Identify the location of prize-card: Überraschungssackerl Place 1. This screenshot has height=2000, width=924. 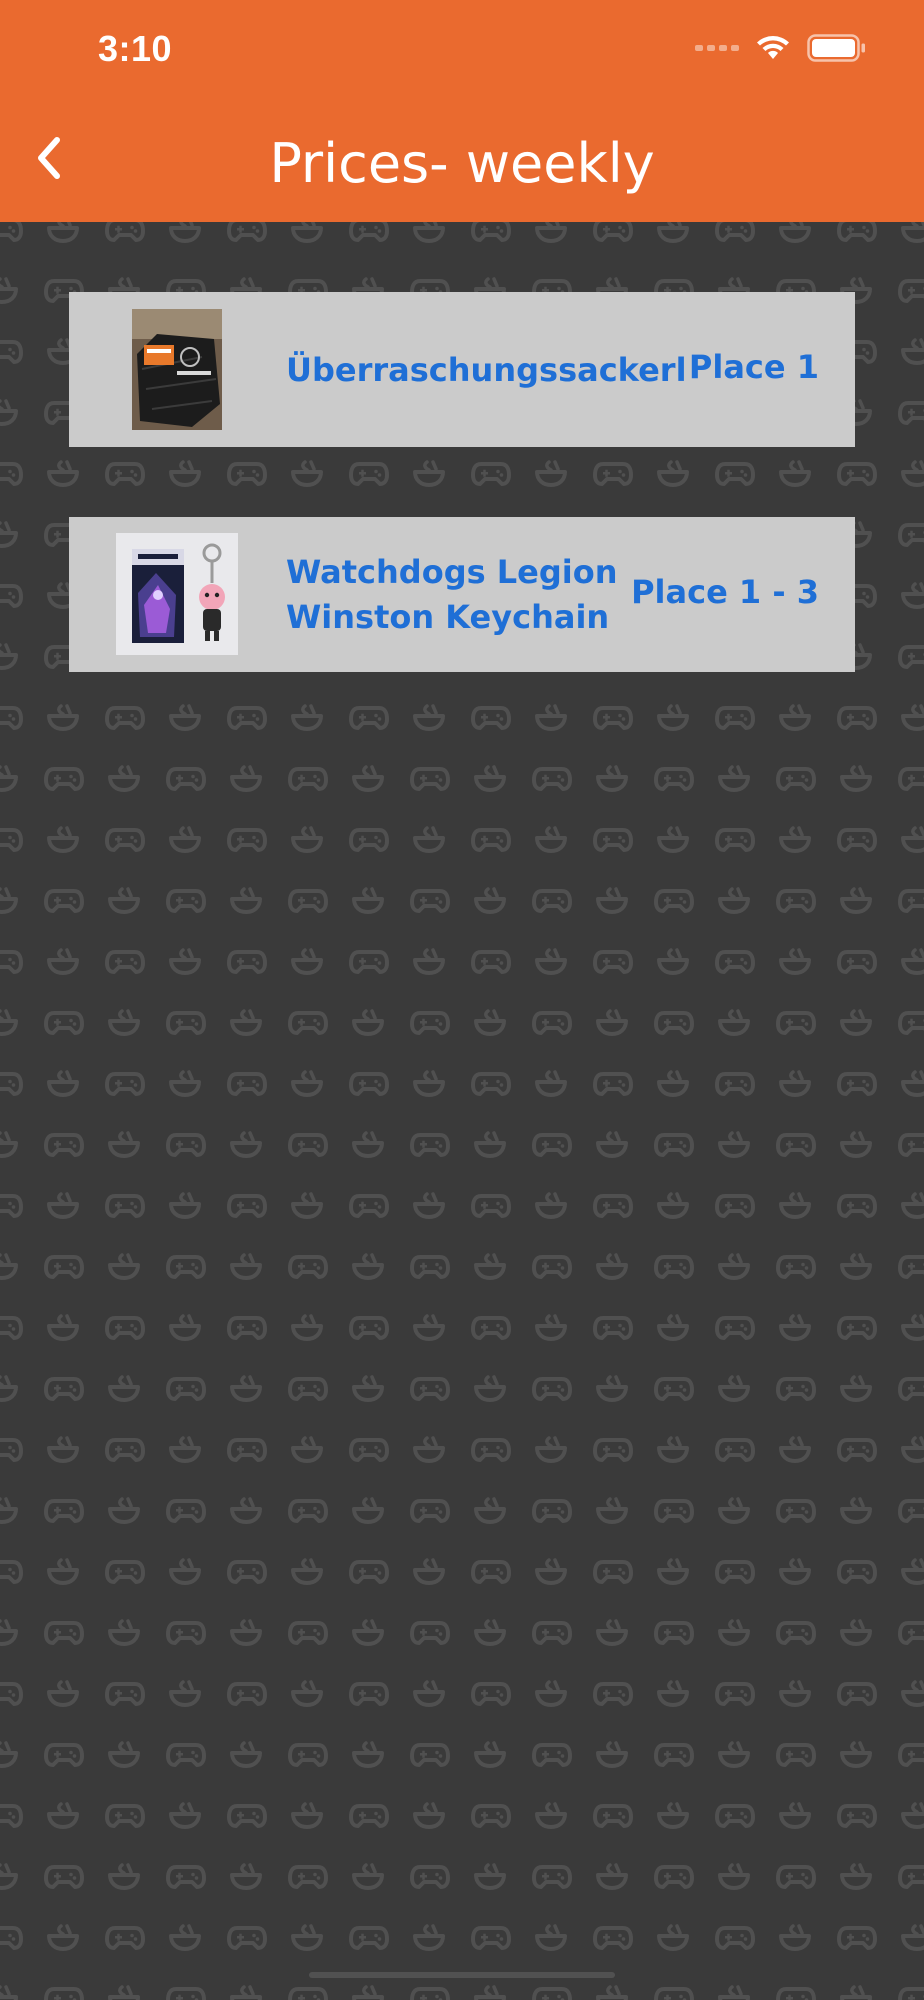
(462, 369).